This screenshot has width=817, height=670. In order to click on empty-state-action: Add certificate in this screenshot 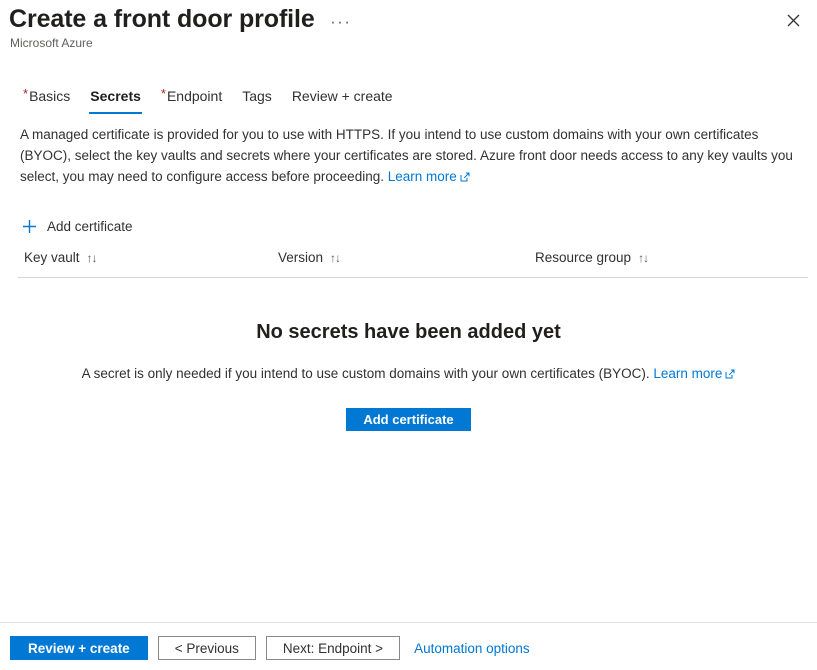, I will do `click(408, 419)`.